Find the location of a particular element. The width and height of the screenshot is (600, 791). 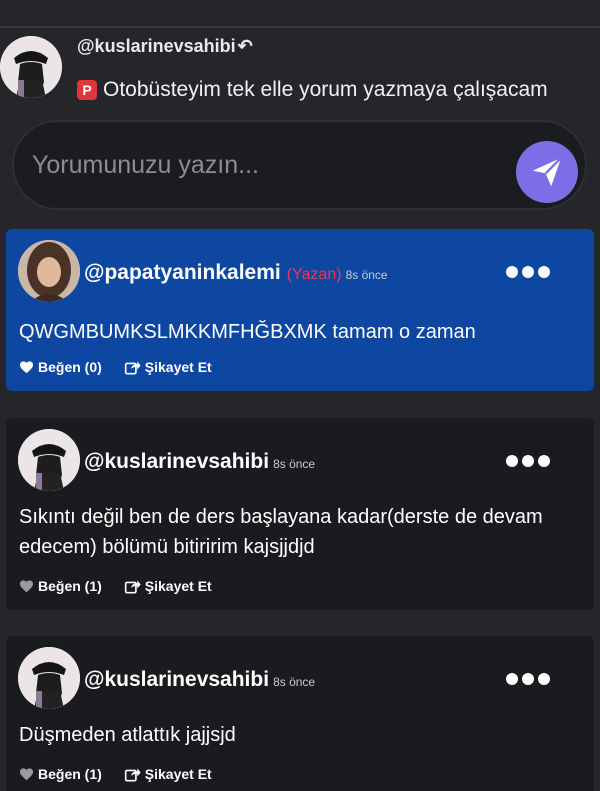

comment-text: Düşmeden atlattık jajjsjd is located at coordinates (127, 735).